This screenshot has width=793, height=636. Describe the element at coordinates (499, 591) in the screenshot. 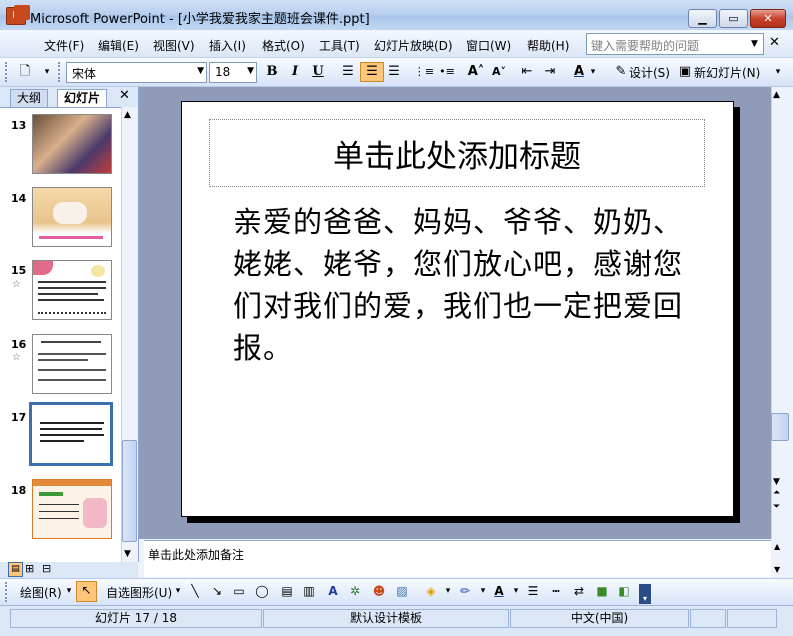

I see `font-color-icon: A` at that location.